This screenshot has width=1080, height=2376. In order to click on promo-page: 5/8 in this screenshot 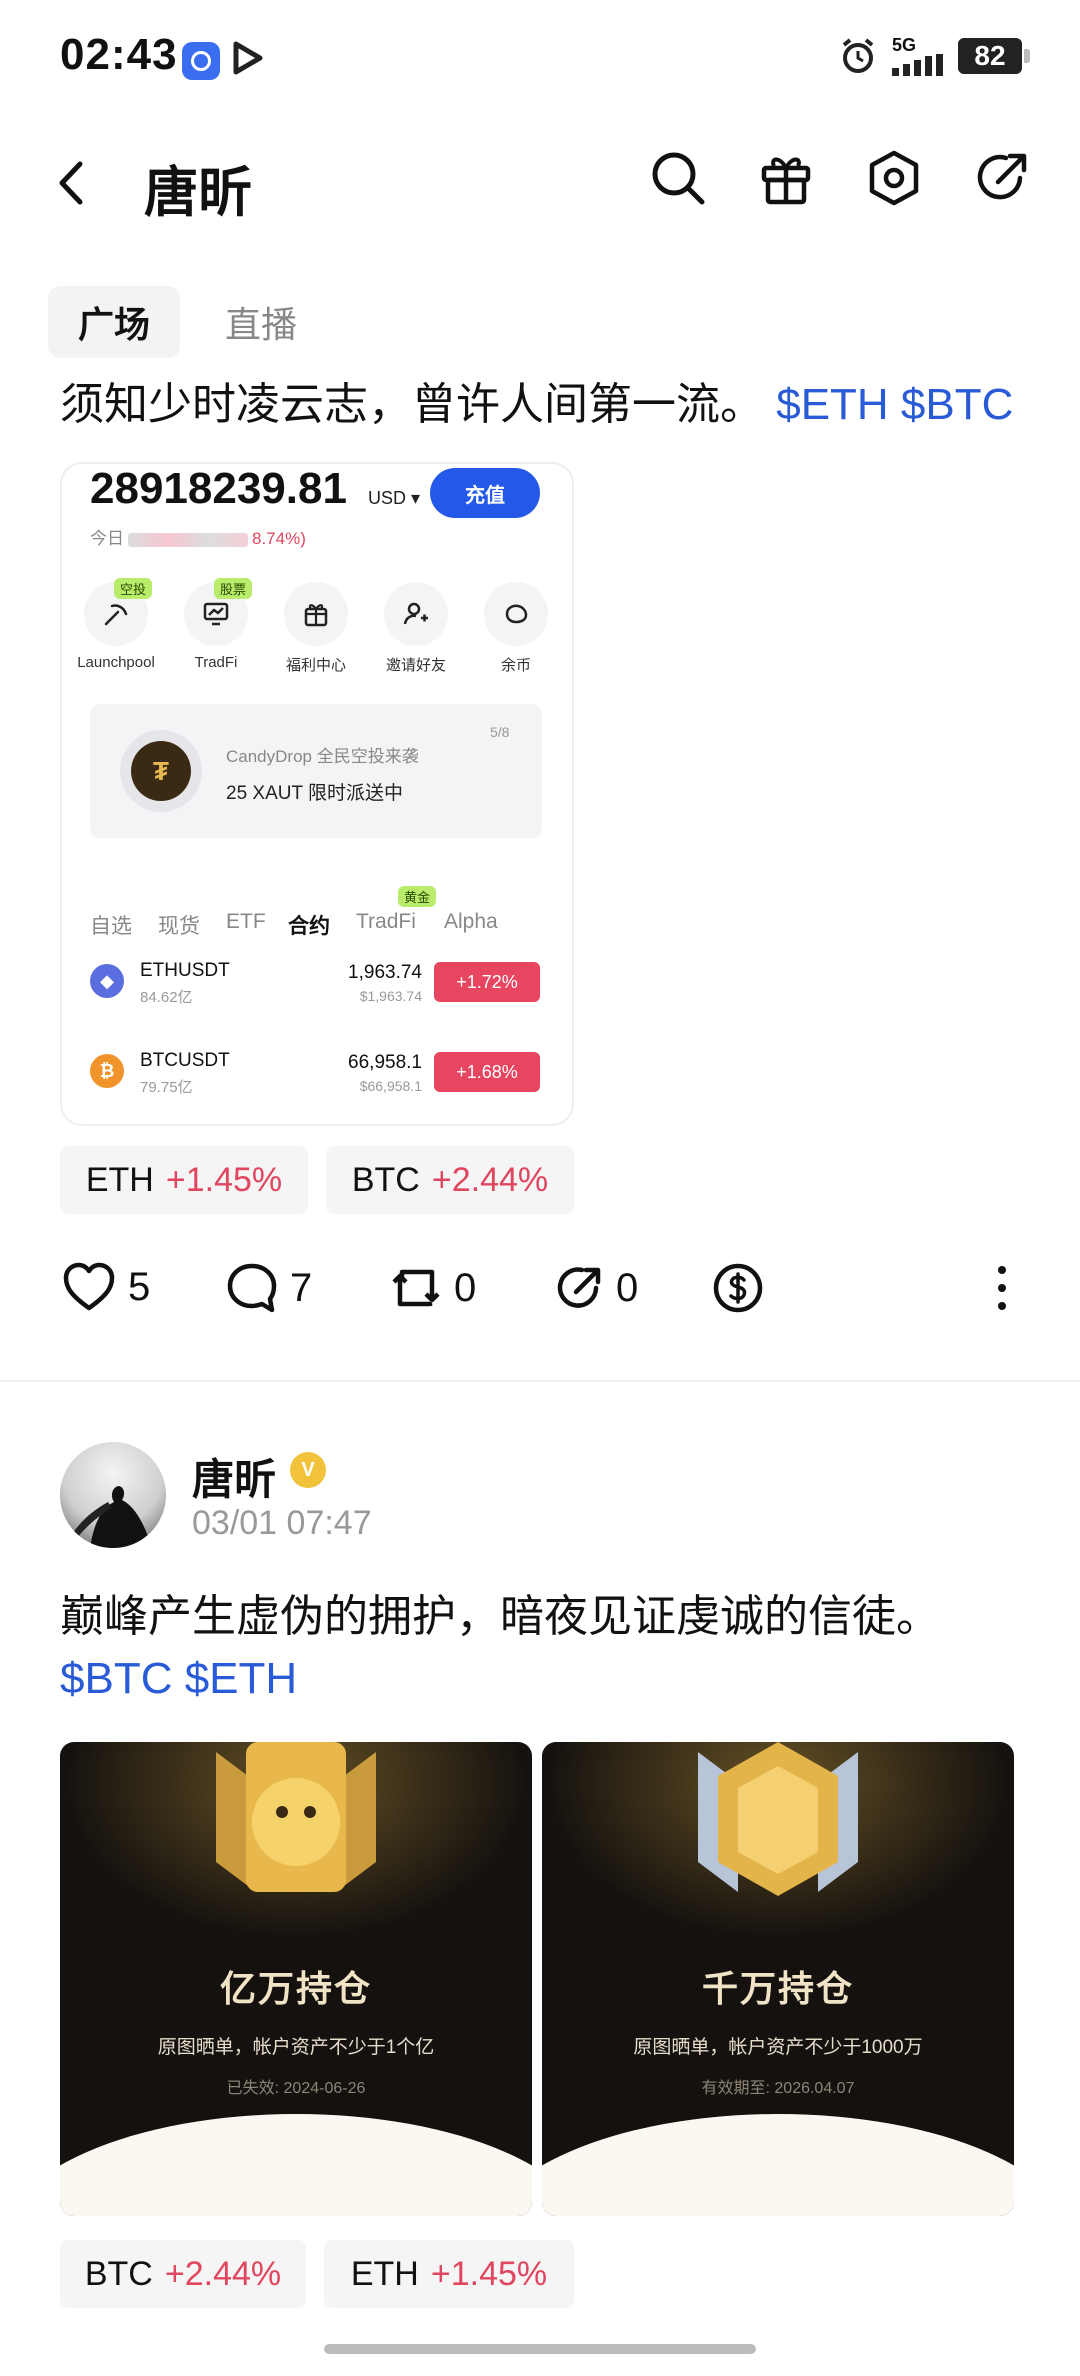, I will do `click(500, 732)`.